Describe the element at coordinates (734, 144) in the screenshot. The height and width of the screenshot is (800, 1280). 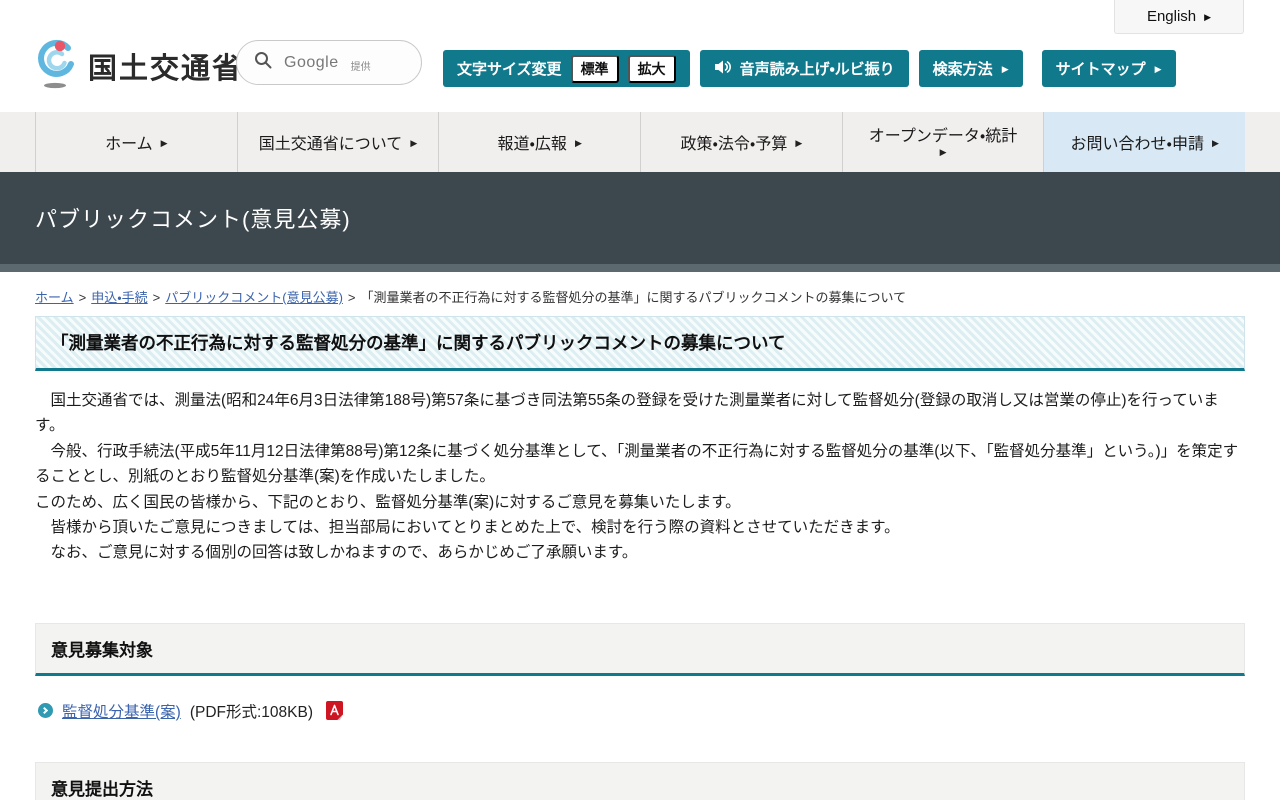
I see `nav-label: 政策・法令・予算` at that location.